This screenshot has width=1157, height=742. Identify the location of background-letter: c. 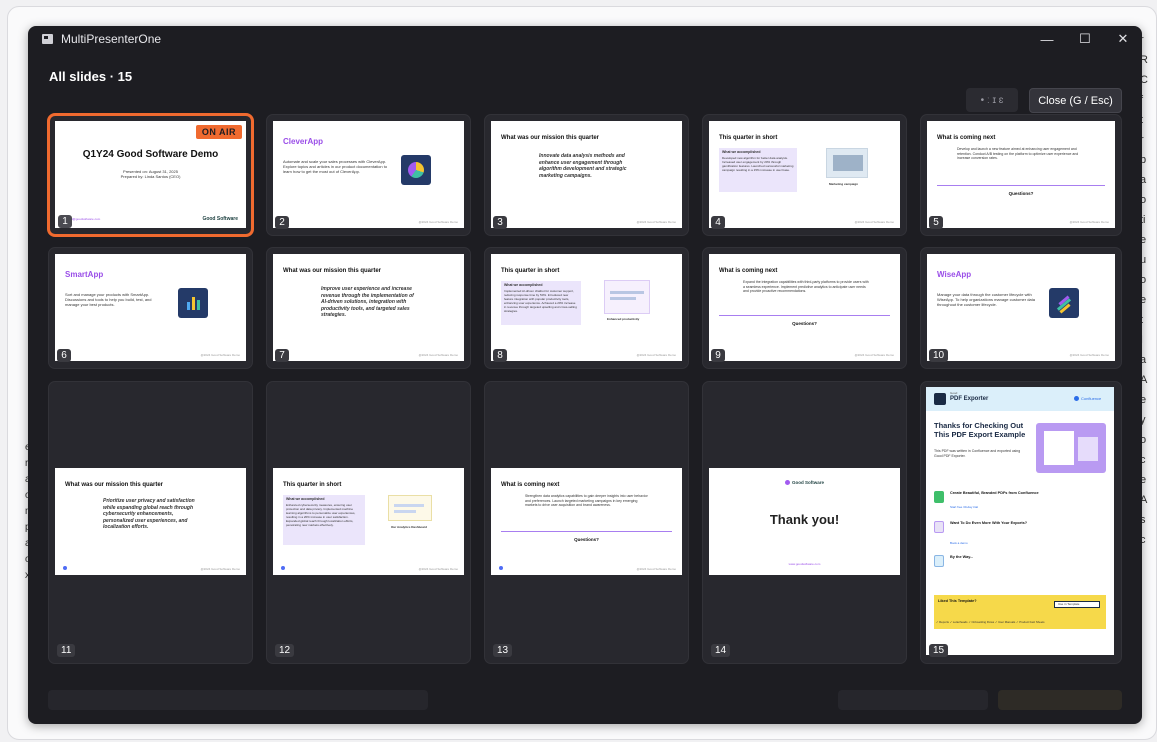
(1143, 460).